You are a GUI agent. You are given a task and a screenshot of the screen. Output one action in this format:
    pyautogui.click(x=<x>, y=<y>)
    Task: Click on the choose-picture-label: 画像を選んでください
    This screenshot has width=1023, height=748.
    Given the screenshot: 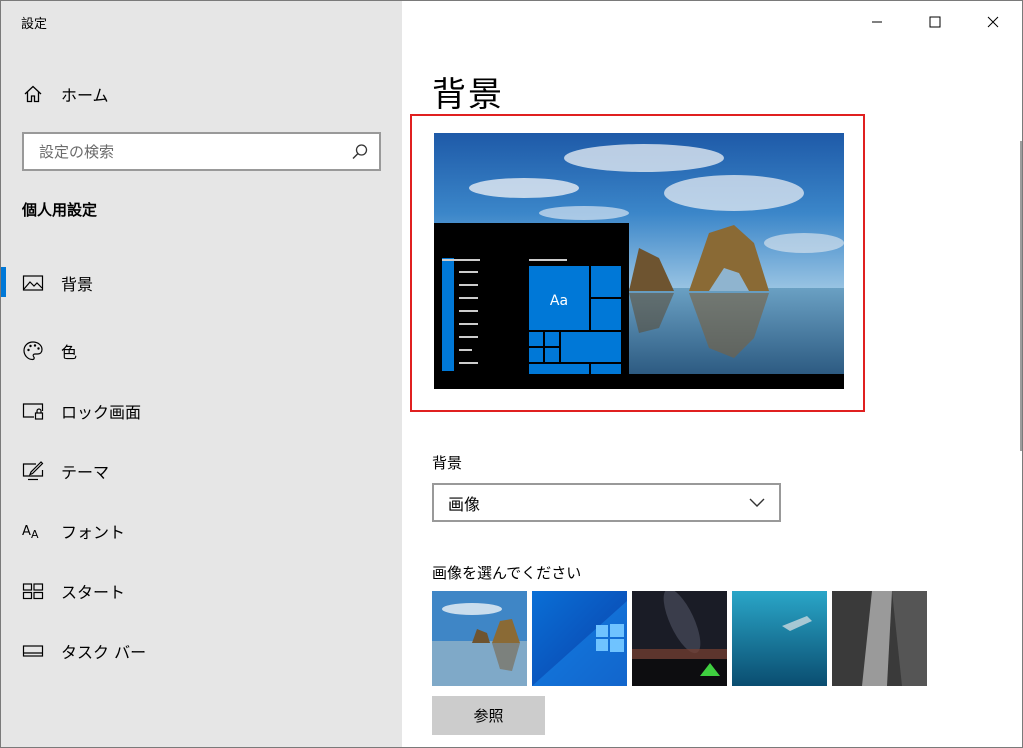 What is the action you would take?
    pyautogui.click(x=507, y=573)
    